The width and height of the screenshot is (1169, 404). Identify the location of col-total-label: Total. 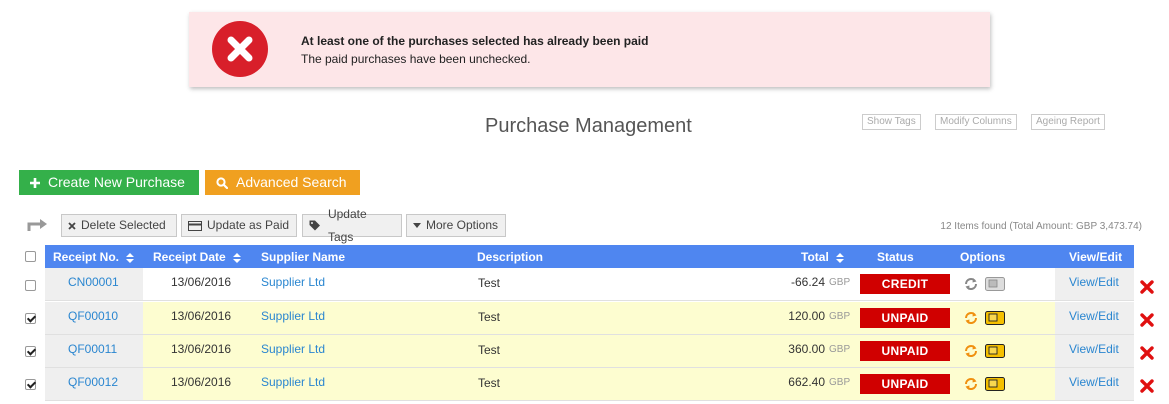
(815, 257).